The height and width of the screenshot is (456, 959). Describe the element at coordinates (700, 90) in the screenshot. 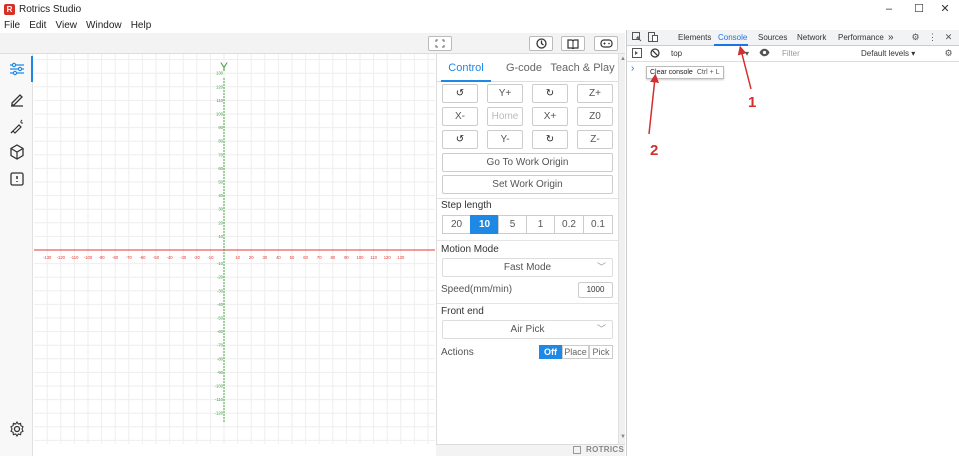

I see `annotation-overlay` at that location.